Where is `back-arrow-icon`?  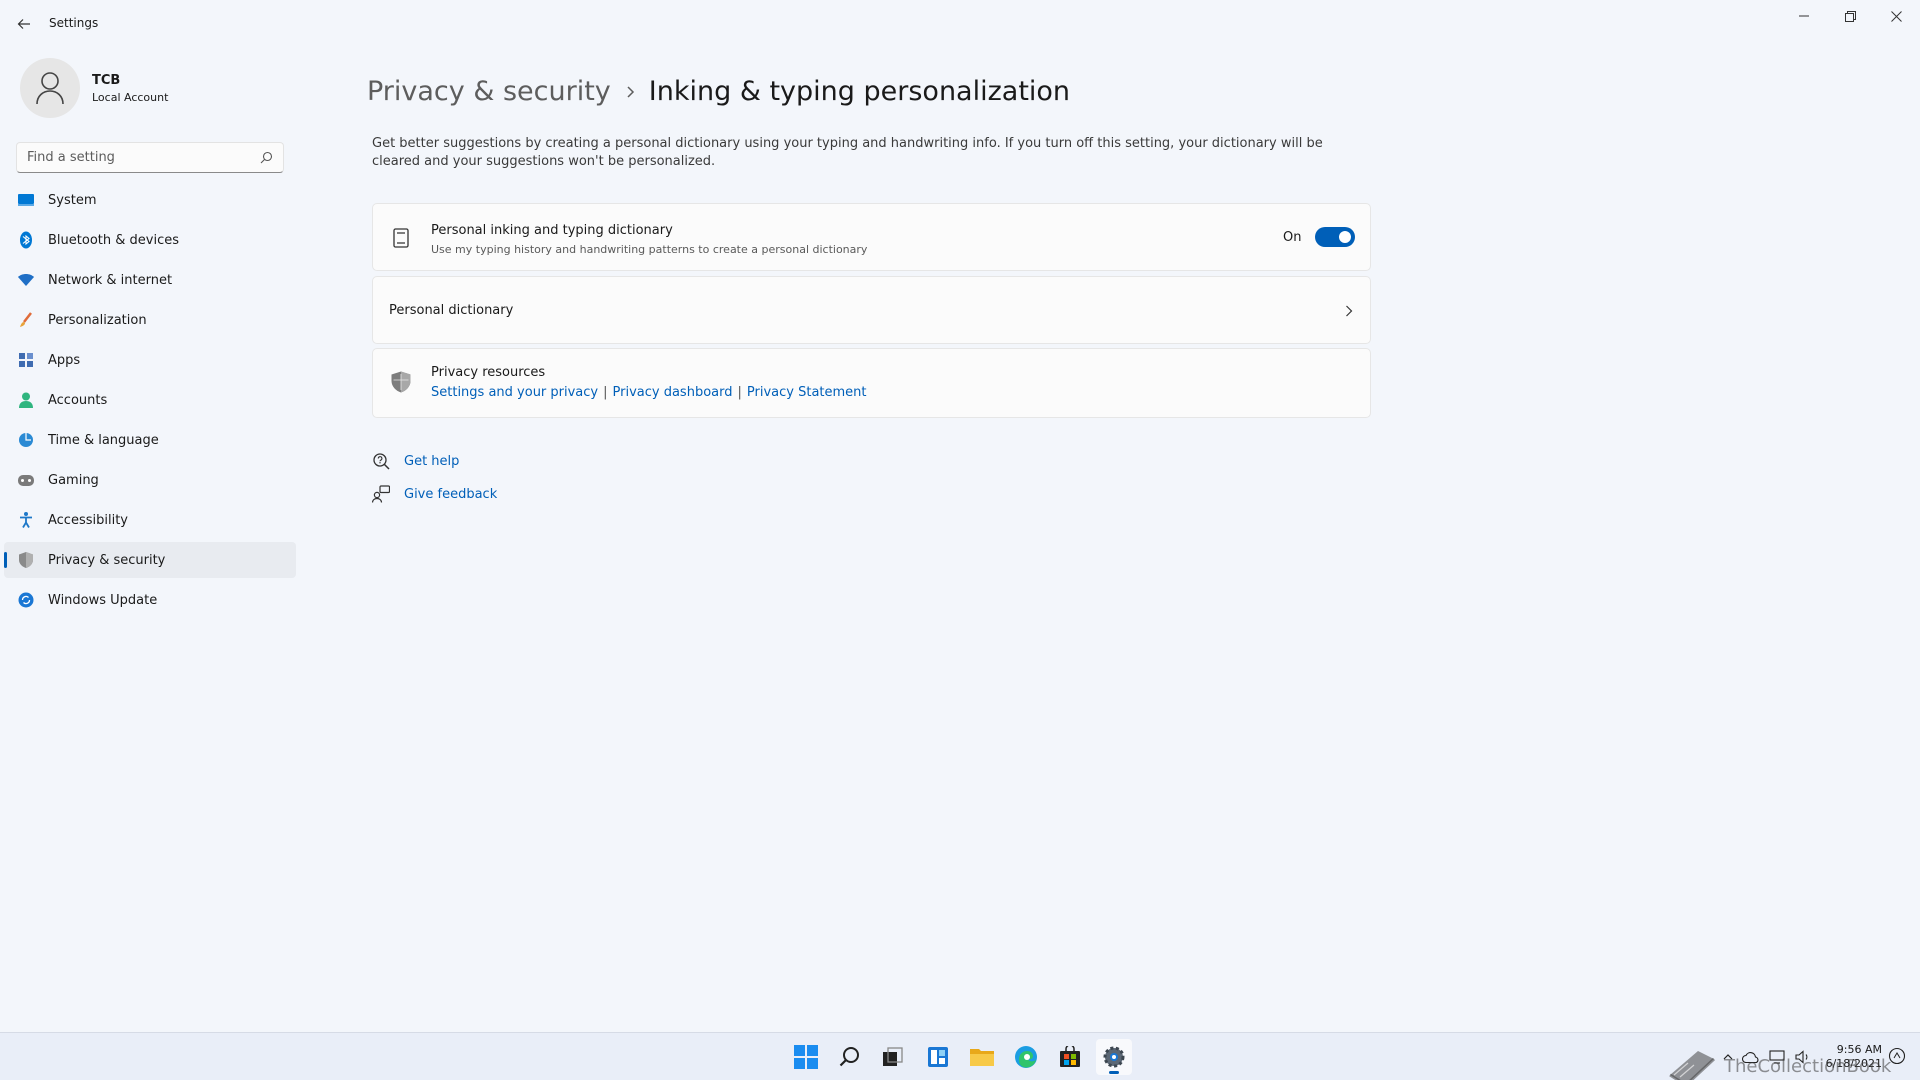 back-arrow-icon is located at coordinates (23, 24).